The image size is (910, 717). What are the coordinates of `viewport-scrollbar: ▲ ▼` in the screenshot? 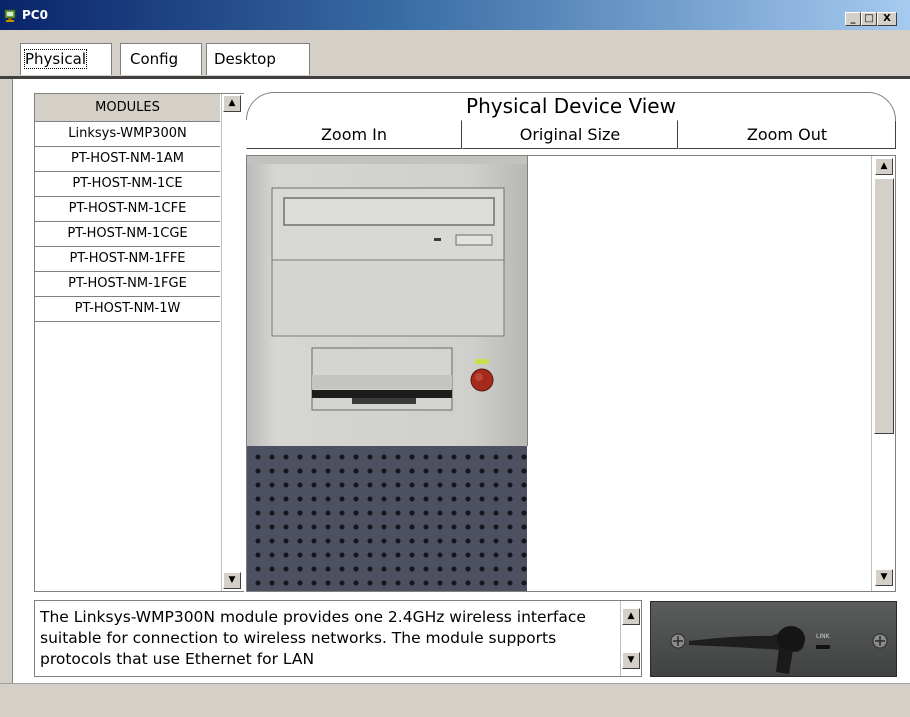 It's located at (883, 373).